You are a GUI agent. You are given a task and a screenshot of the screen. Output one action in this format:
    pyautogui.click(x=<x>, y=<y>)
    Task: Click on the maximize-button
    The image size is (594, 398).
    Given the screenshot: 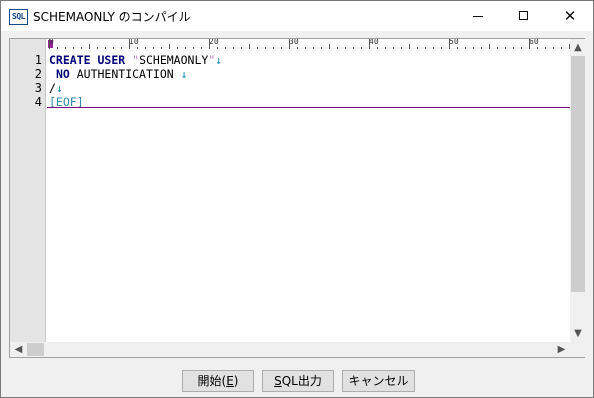 What is the action you would take?
    pyautogui.click(x=524, y=16)
    